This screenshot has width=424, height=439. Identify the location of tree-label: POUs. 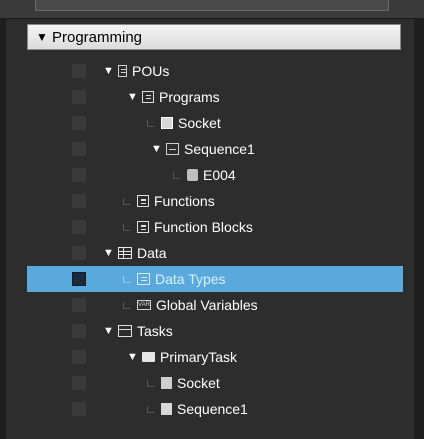
(151, 71).